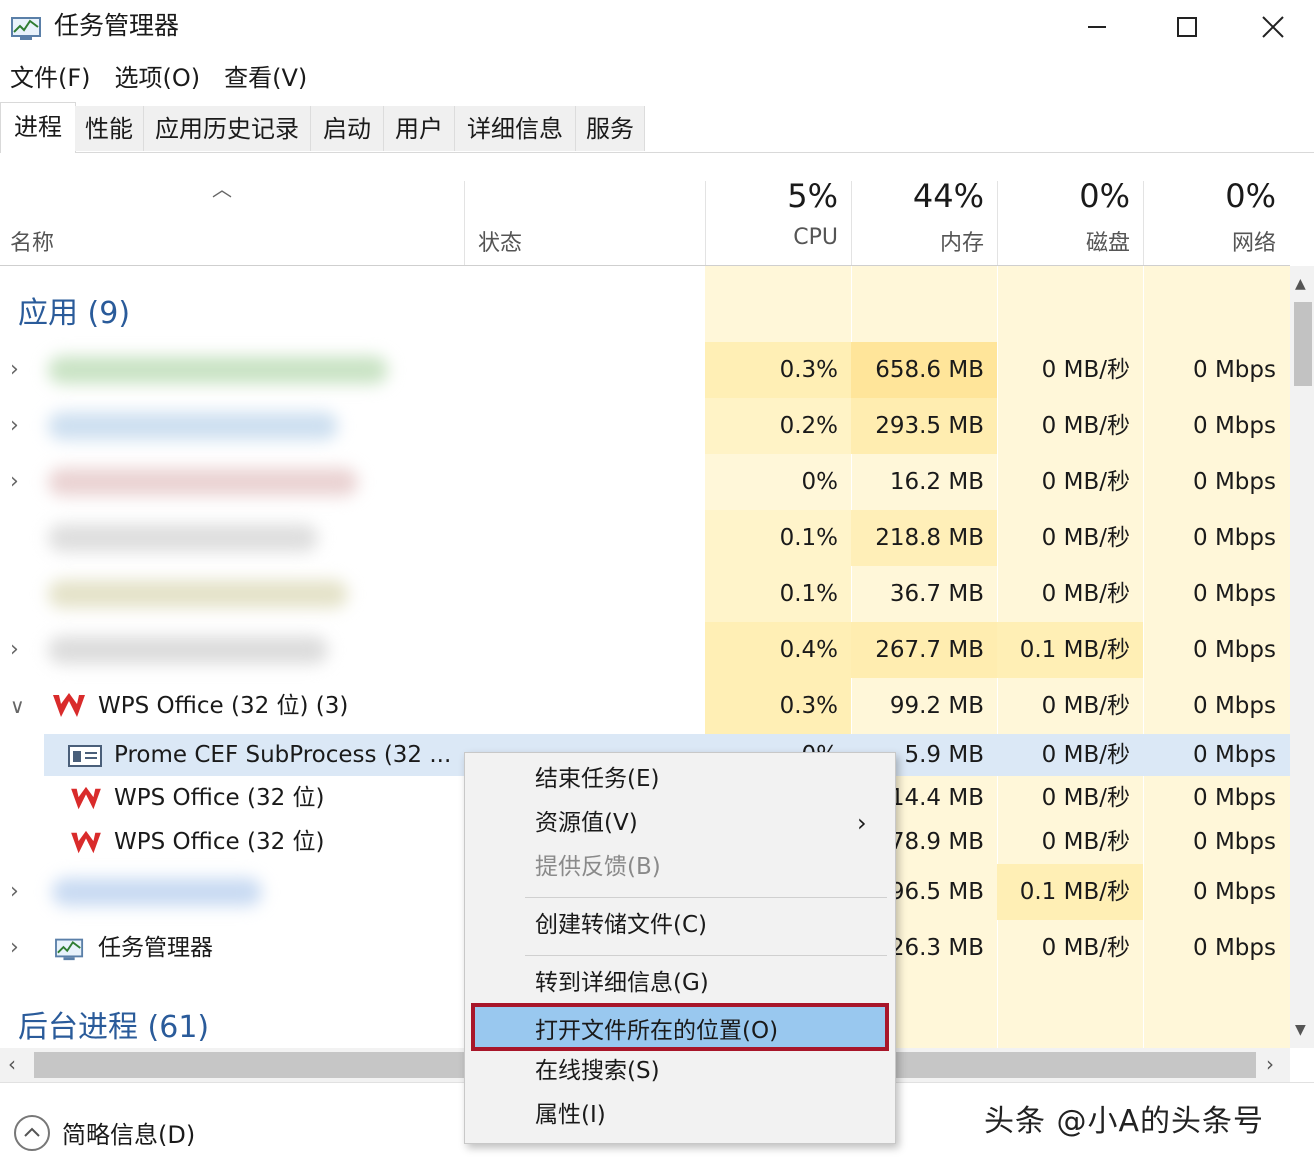  What do you see at coordinates (1124, 1121) in the screenshot?
I see `watermark: 头条 @小A的头条号` at bounding box center [1124, 1121].